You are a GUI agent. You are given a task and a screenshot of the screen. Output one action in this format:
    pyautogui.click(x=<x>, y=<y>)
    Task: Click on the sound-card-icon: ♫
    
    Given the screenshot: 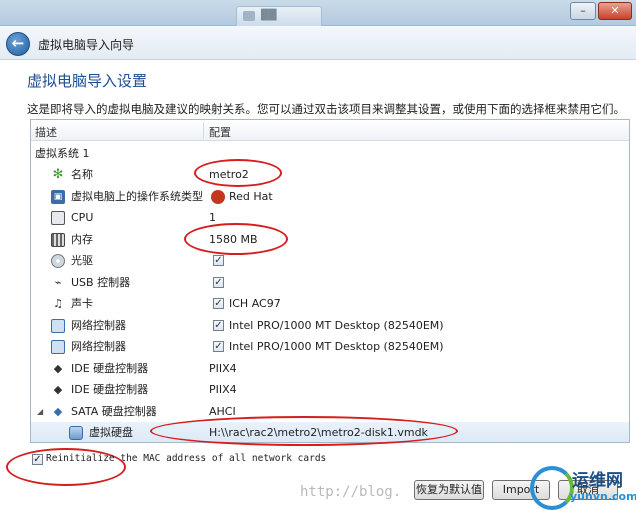 What is the action you would take?
    pyautogui.click(x=58, y=303)
    